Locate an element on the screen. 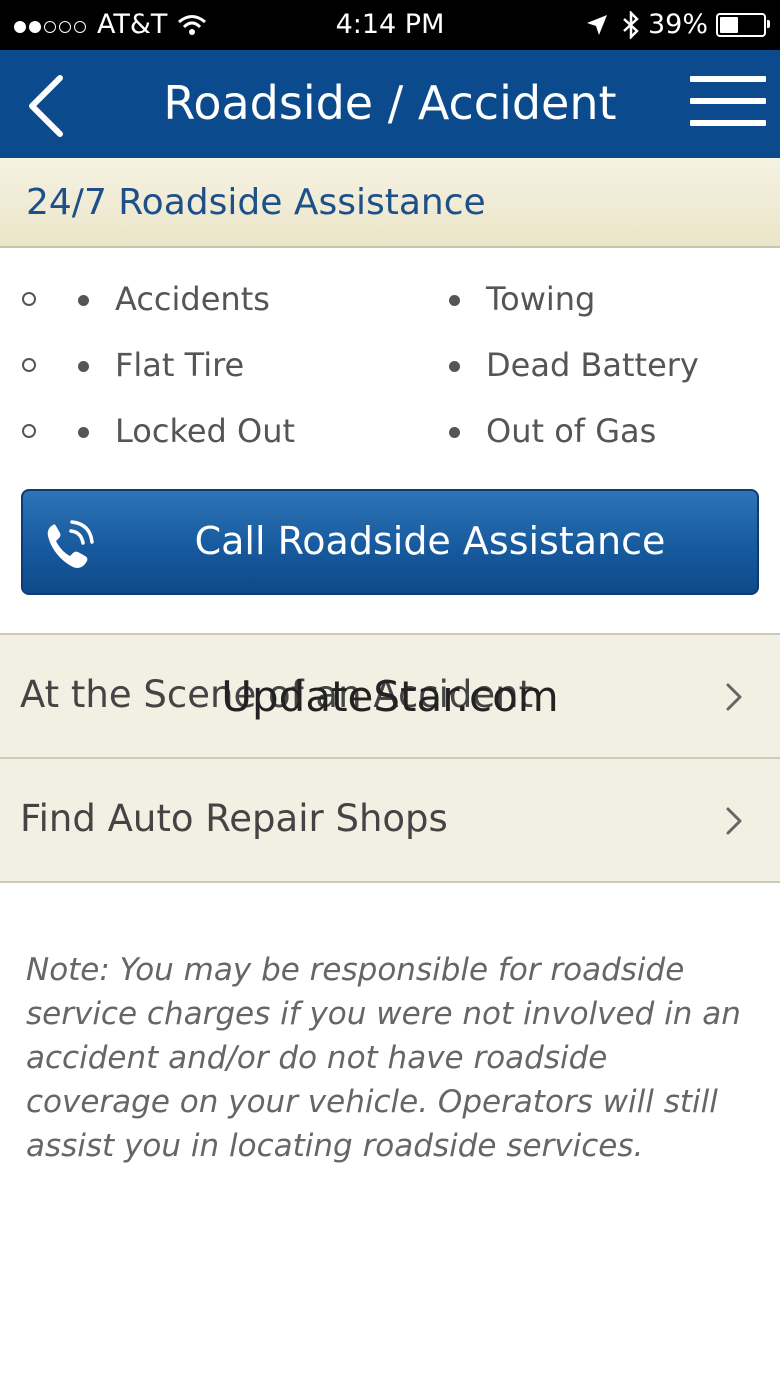 Image resolution: width=780 pixels, height=1387 pixels. service-item: Accidents is located at coordinates (192, 299).